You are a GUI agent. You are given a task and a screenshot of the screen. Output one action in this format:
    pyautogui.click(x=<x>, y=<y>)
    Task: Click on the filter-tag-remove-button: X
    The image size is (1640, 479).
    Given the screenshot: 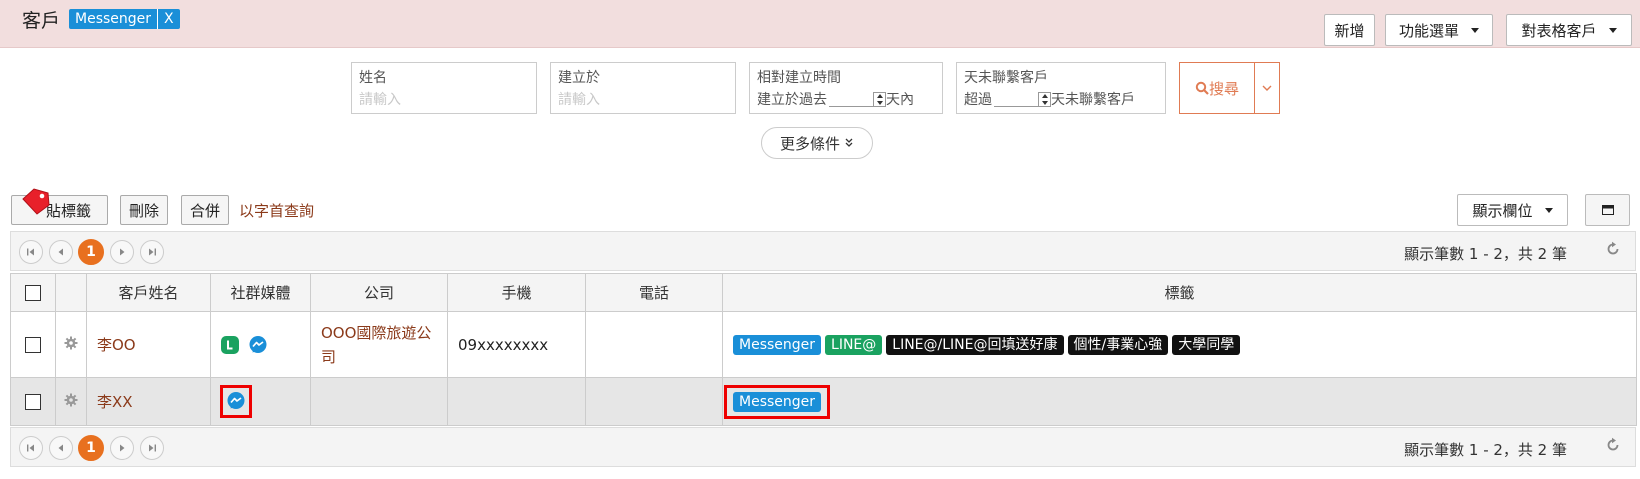 What is the action you would take?
    pyautogui.click(x=168, y=19)
    